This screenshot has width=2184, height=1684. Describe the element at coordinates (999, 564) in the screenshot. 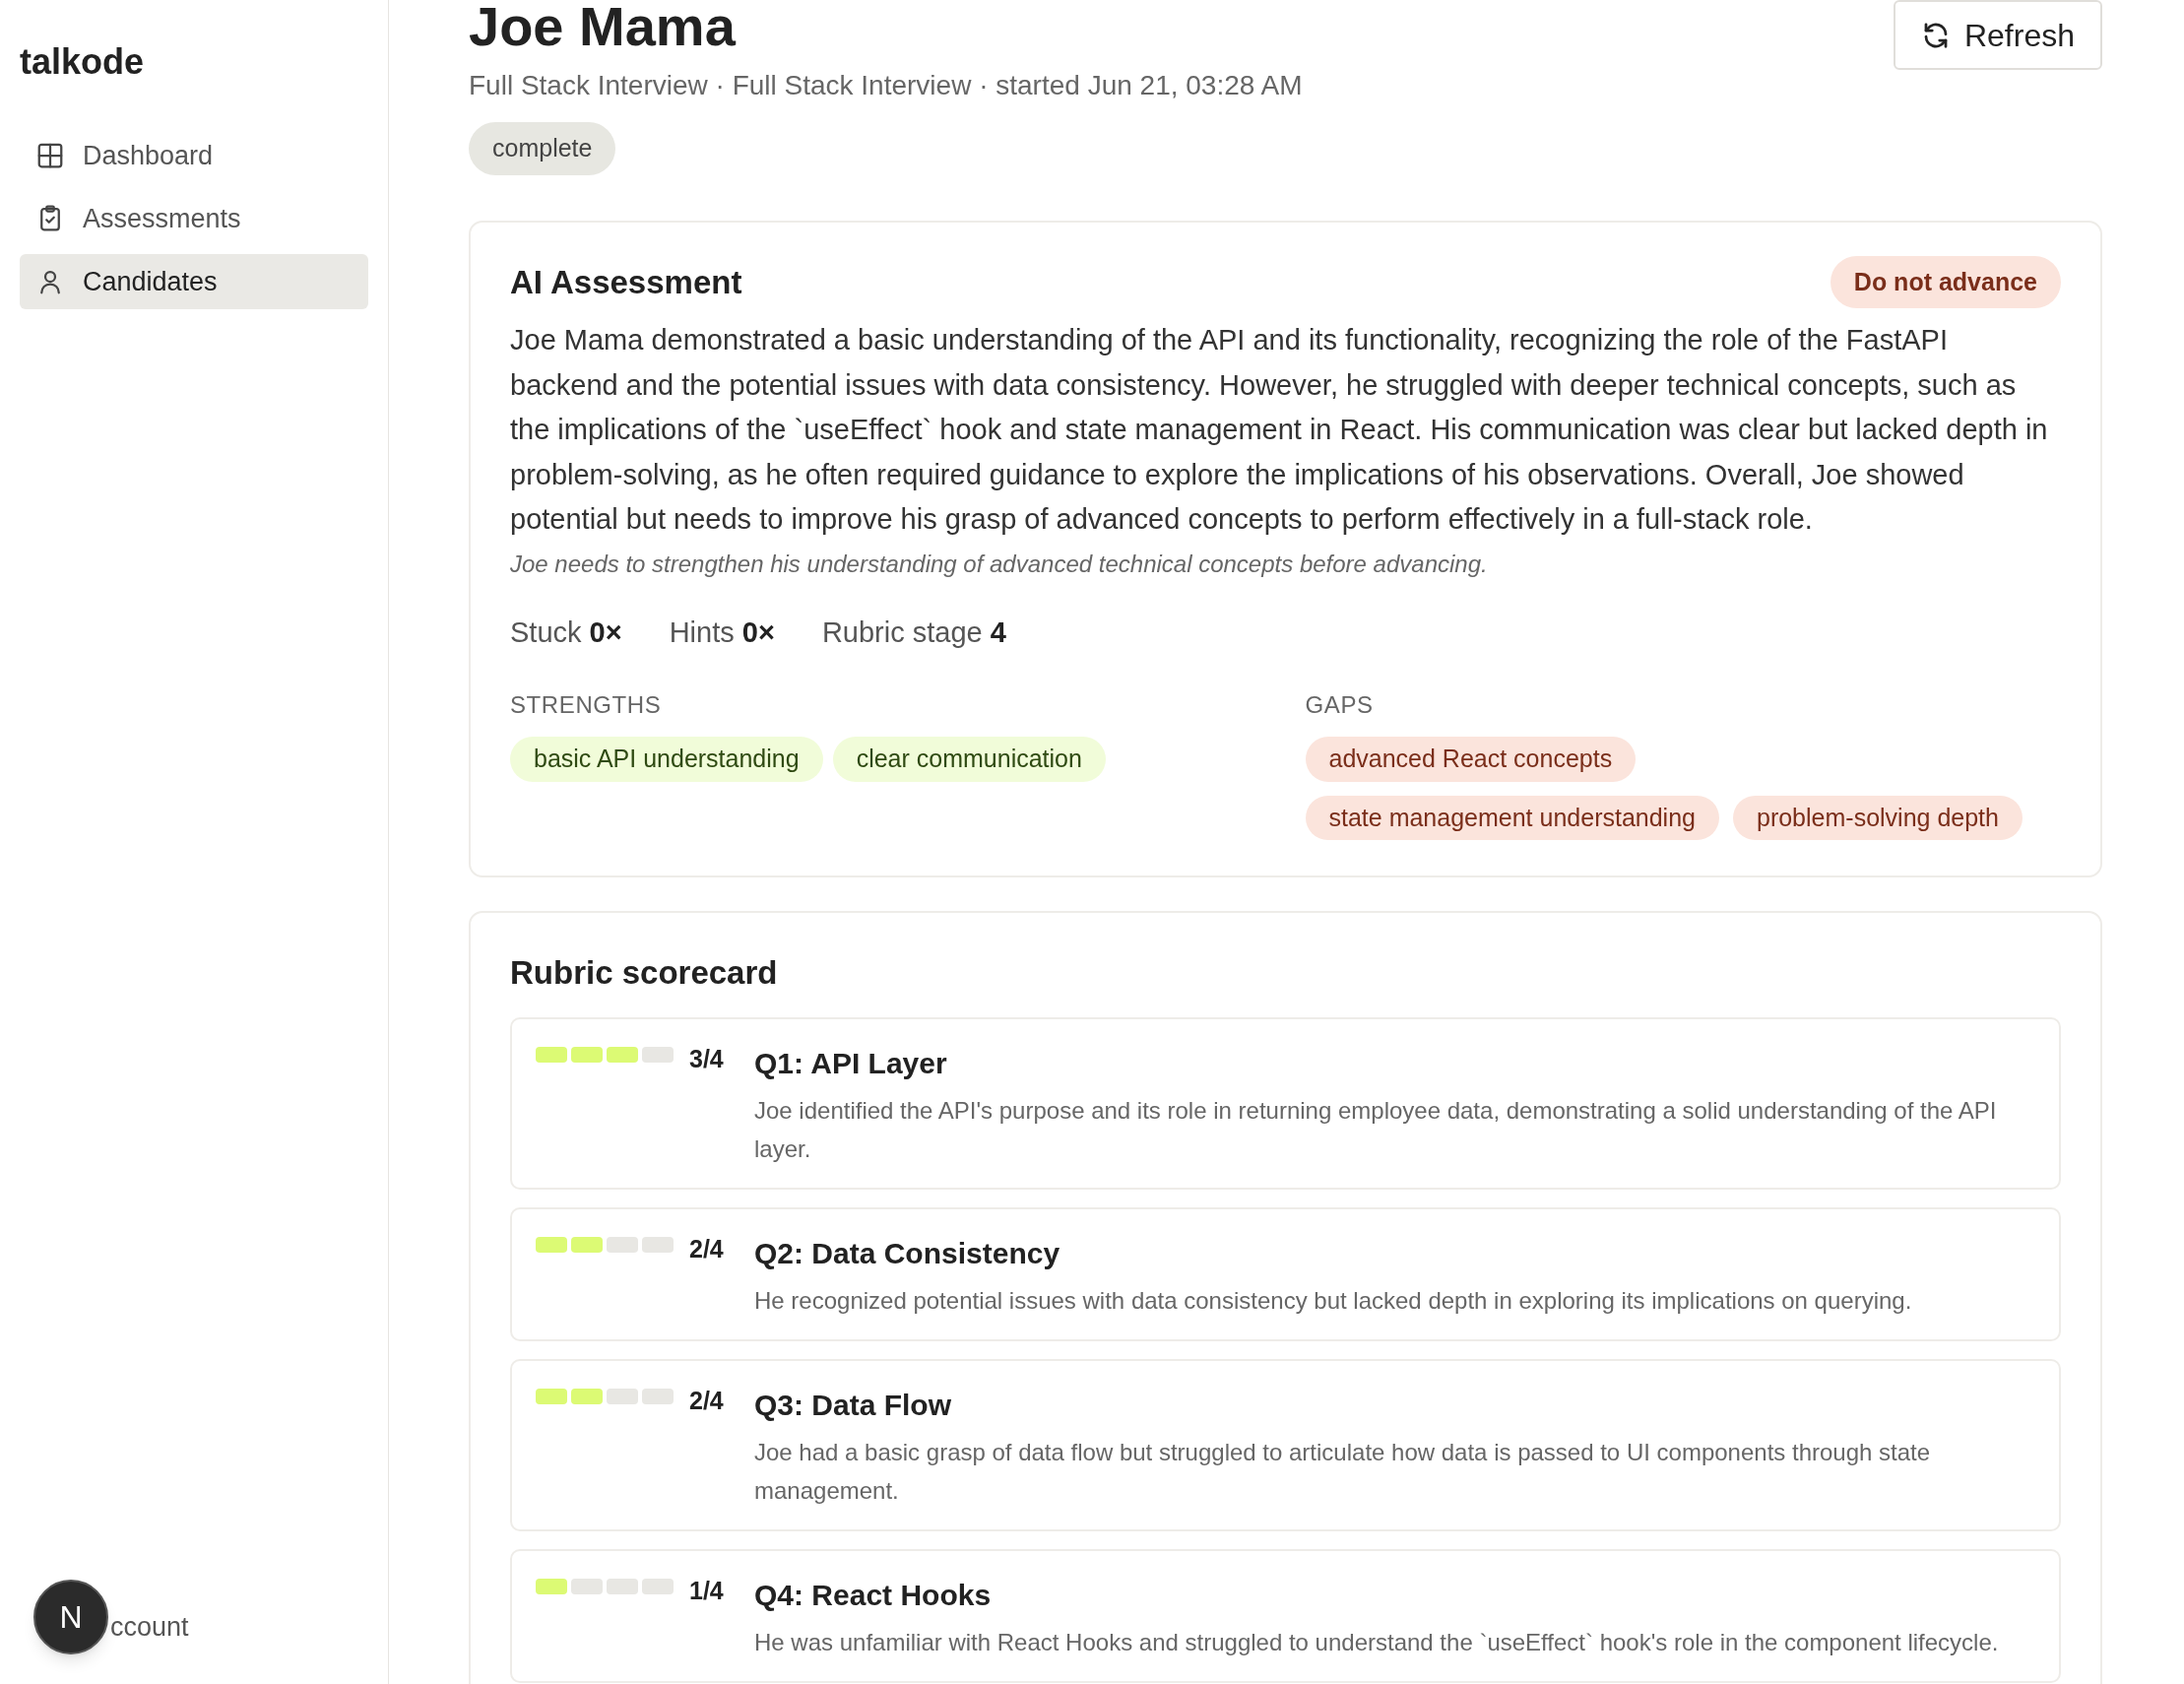

I see `assessment-note: Joe needs to strengthen his understanding of advanced technical concepts before advancing.` at that location.